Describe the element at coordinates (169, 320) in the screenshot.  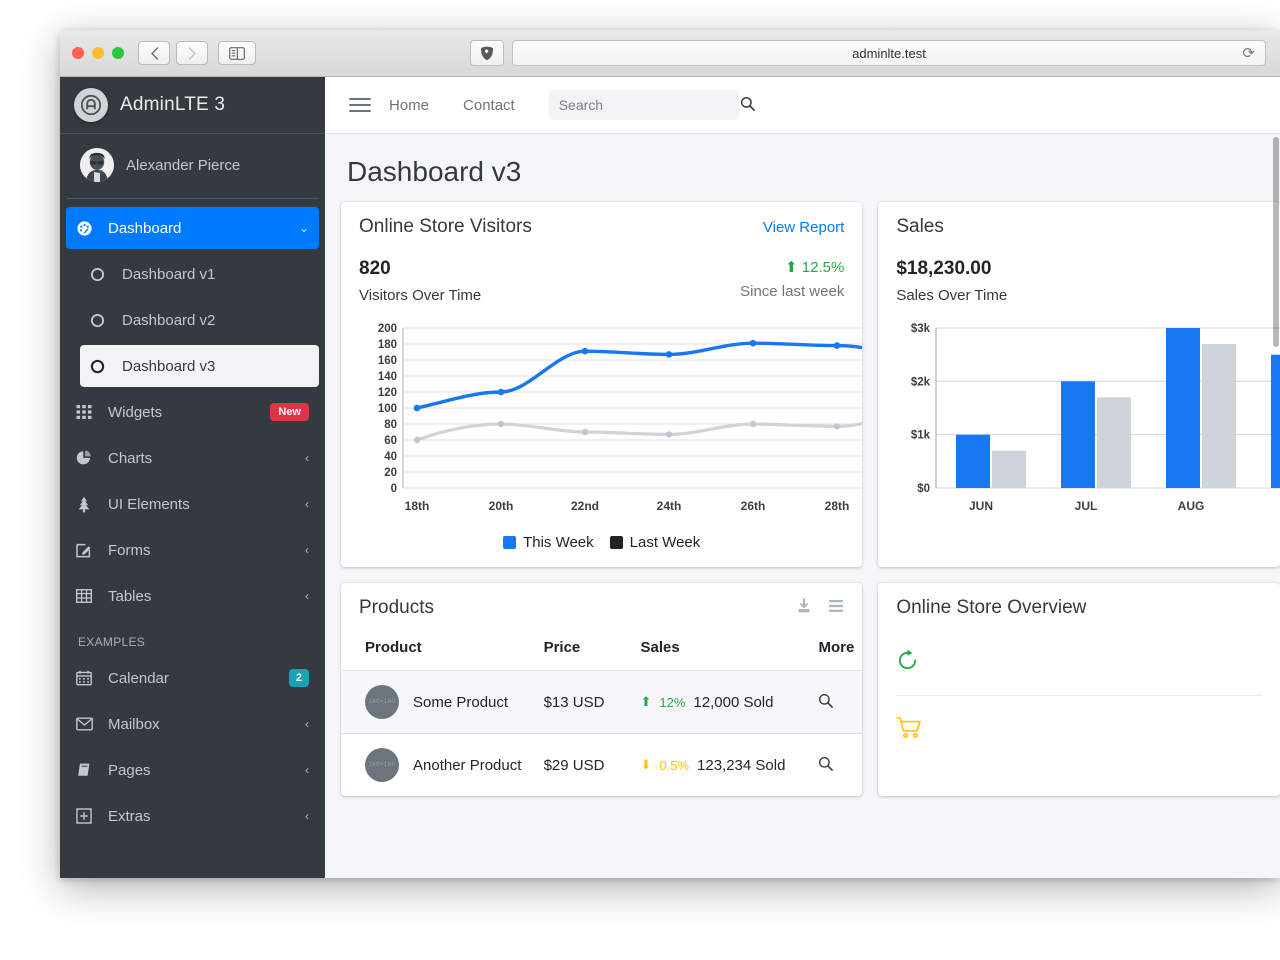
I see `sidebar-item-label: Dashboard v2` at that location.